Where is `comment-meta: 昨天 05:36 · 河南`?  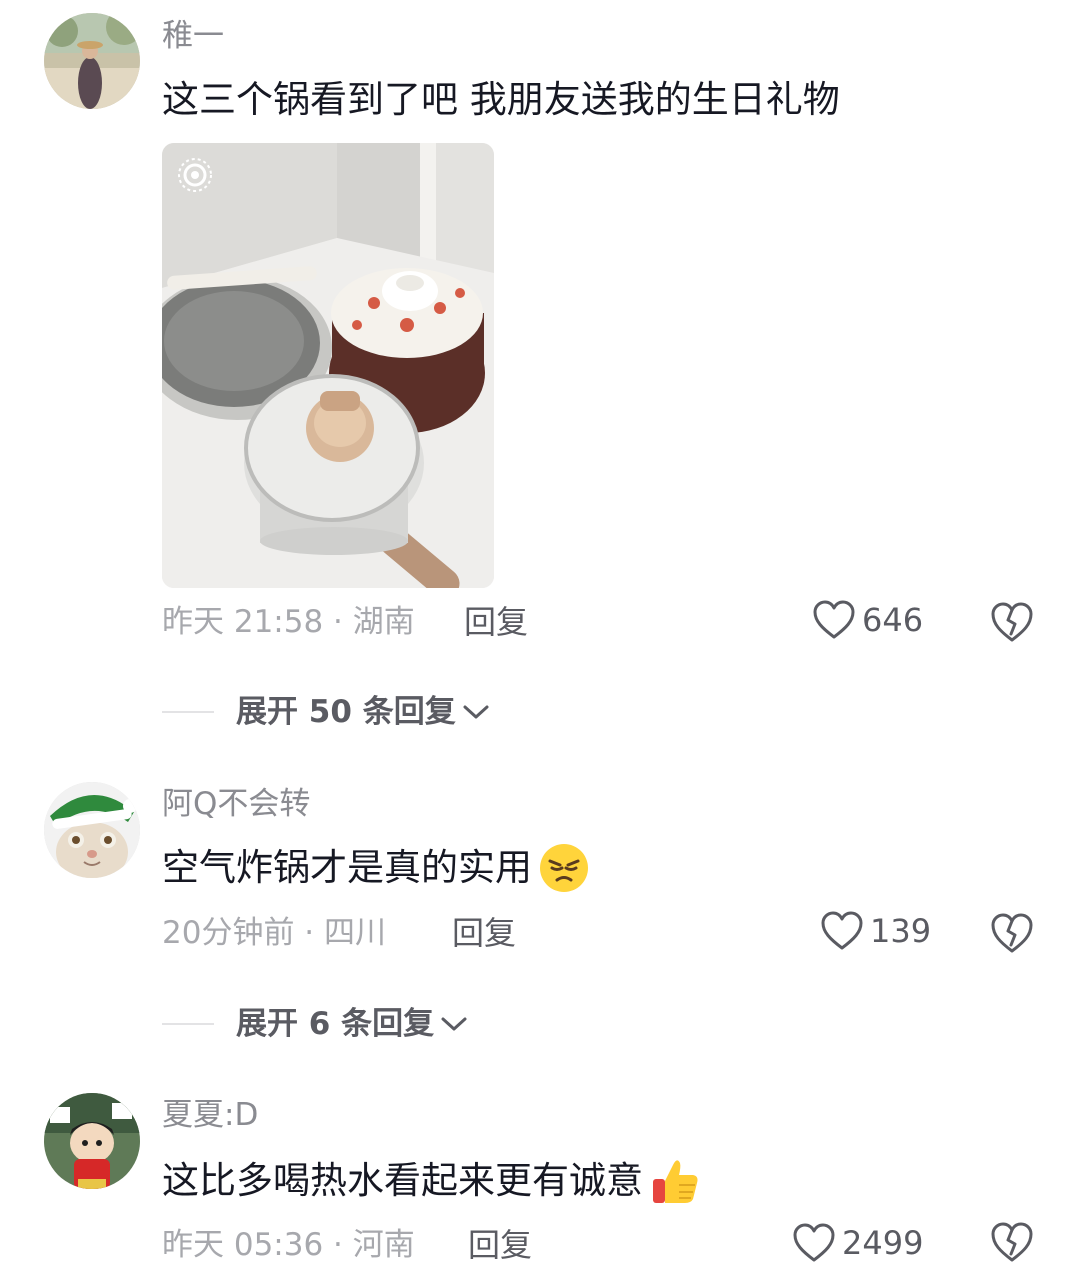
comment-meta: 昨天 05:36 · 河南 is located at coordinates (288, 1245).